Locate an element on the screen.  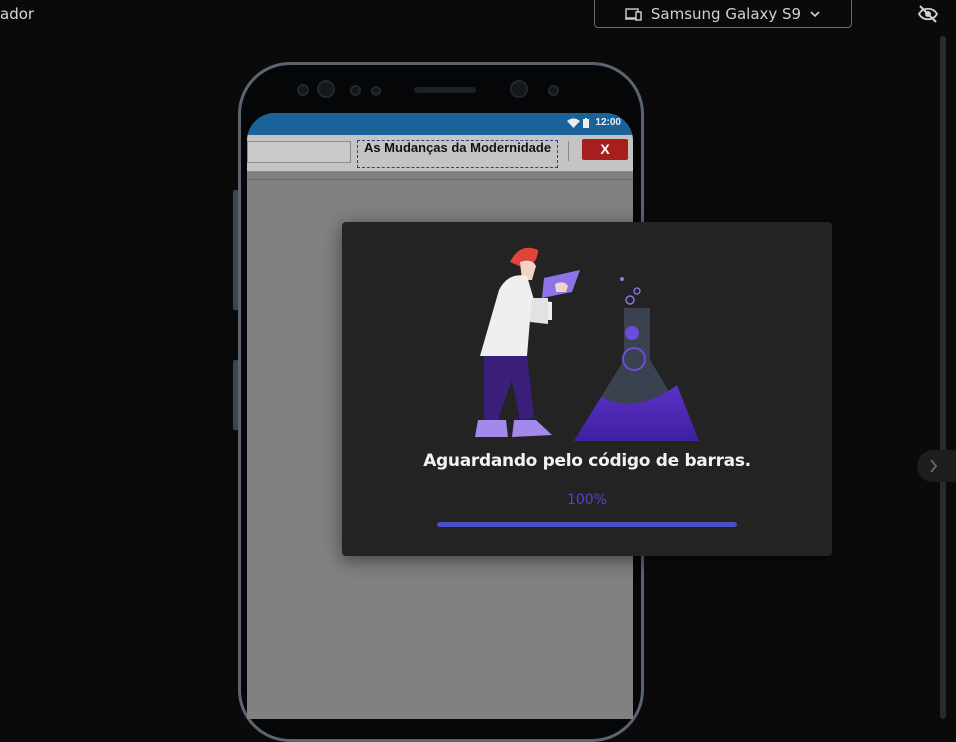
earpiece is located at coordinates (445, 90).